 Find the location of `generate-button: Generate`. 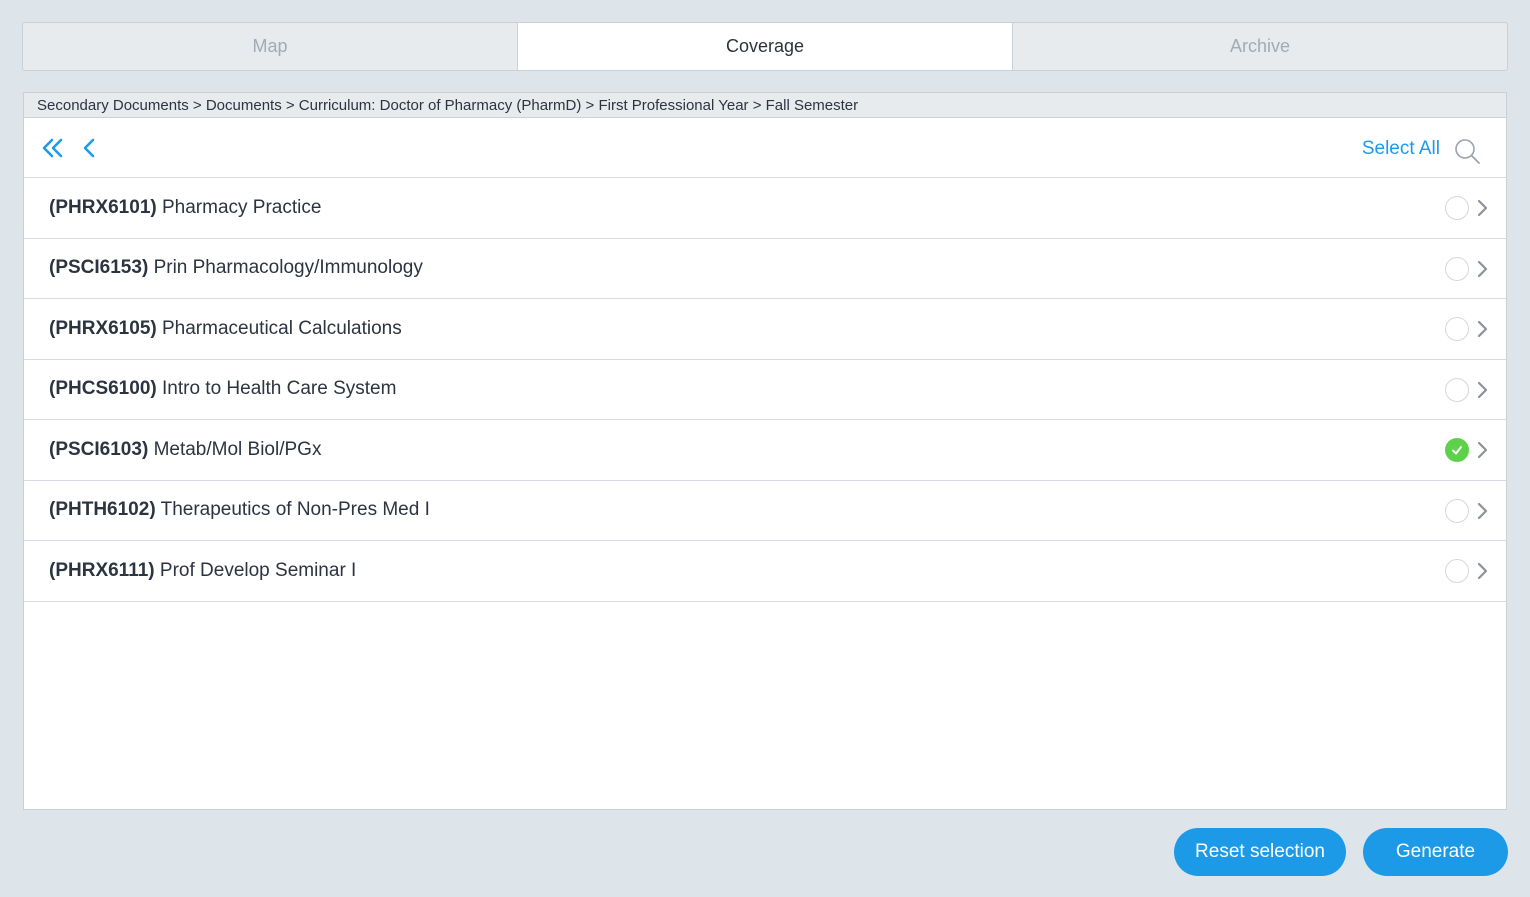

generate-button: Generate is located at coordinates (1435, 852).